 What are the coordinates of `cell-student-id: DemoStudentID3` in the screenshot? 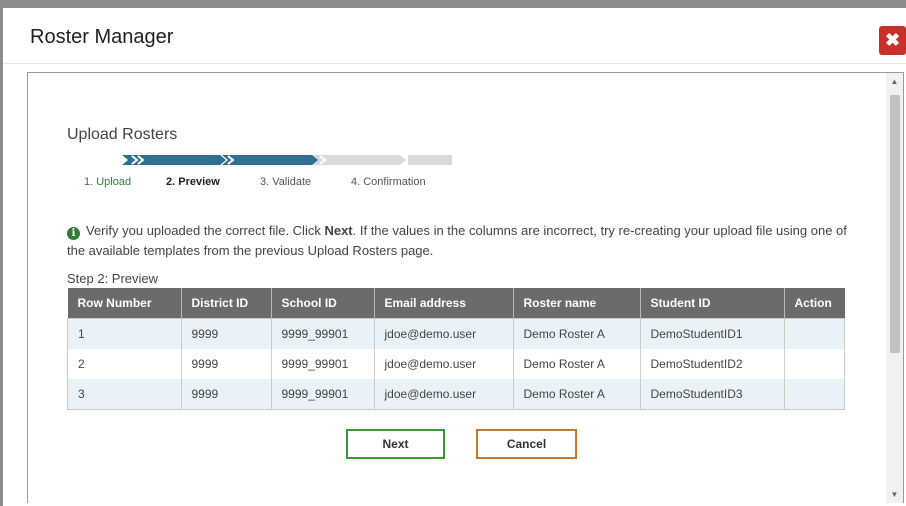 It's located at (712, 394).